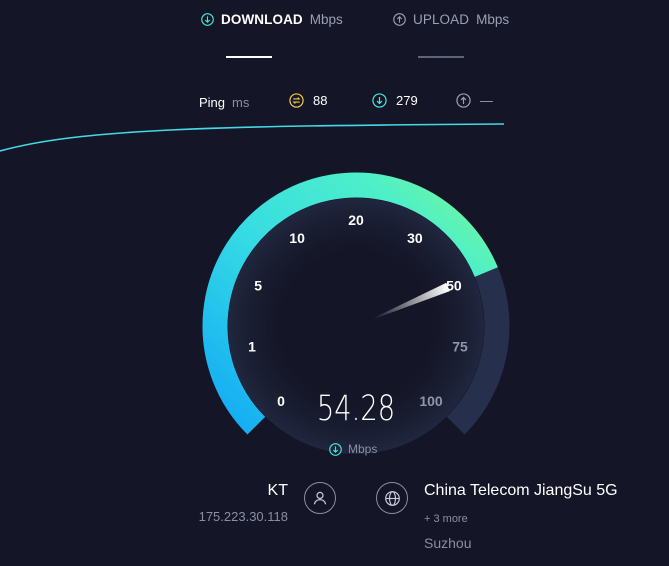 Image resolution: width=669 pixels, height=566 pixels. What do you see at coordinates (454, 285) in the screenshot?
I see `gauge-tick-label: 50` at bounding box center [454, 285].